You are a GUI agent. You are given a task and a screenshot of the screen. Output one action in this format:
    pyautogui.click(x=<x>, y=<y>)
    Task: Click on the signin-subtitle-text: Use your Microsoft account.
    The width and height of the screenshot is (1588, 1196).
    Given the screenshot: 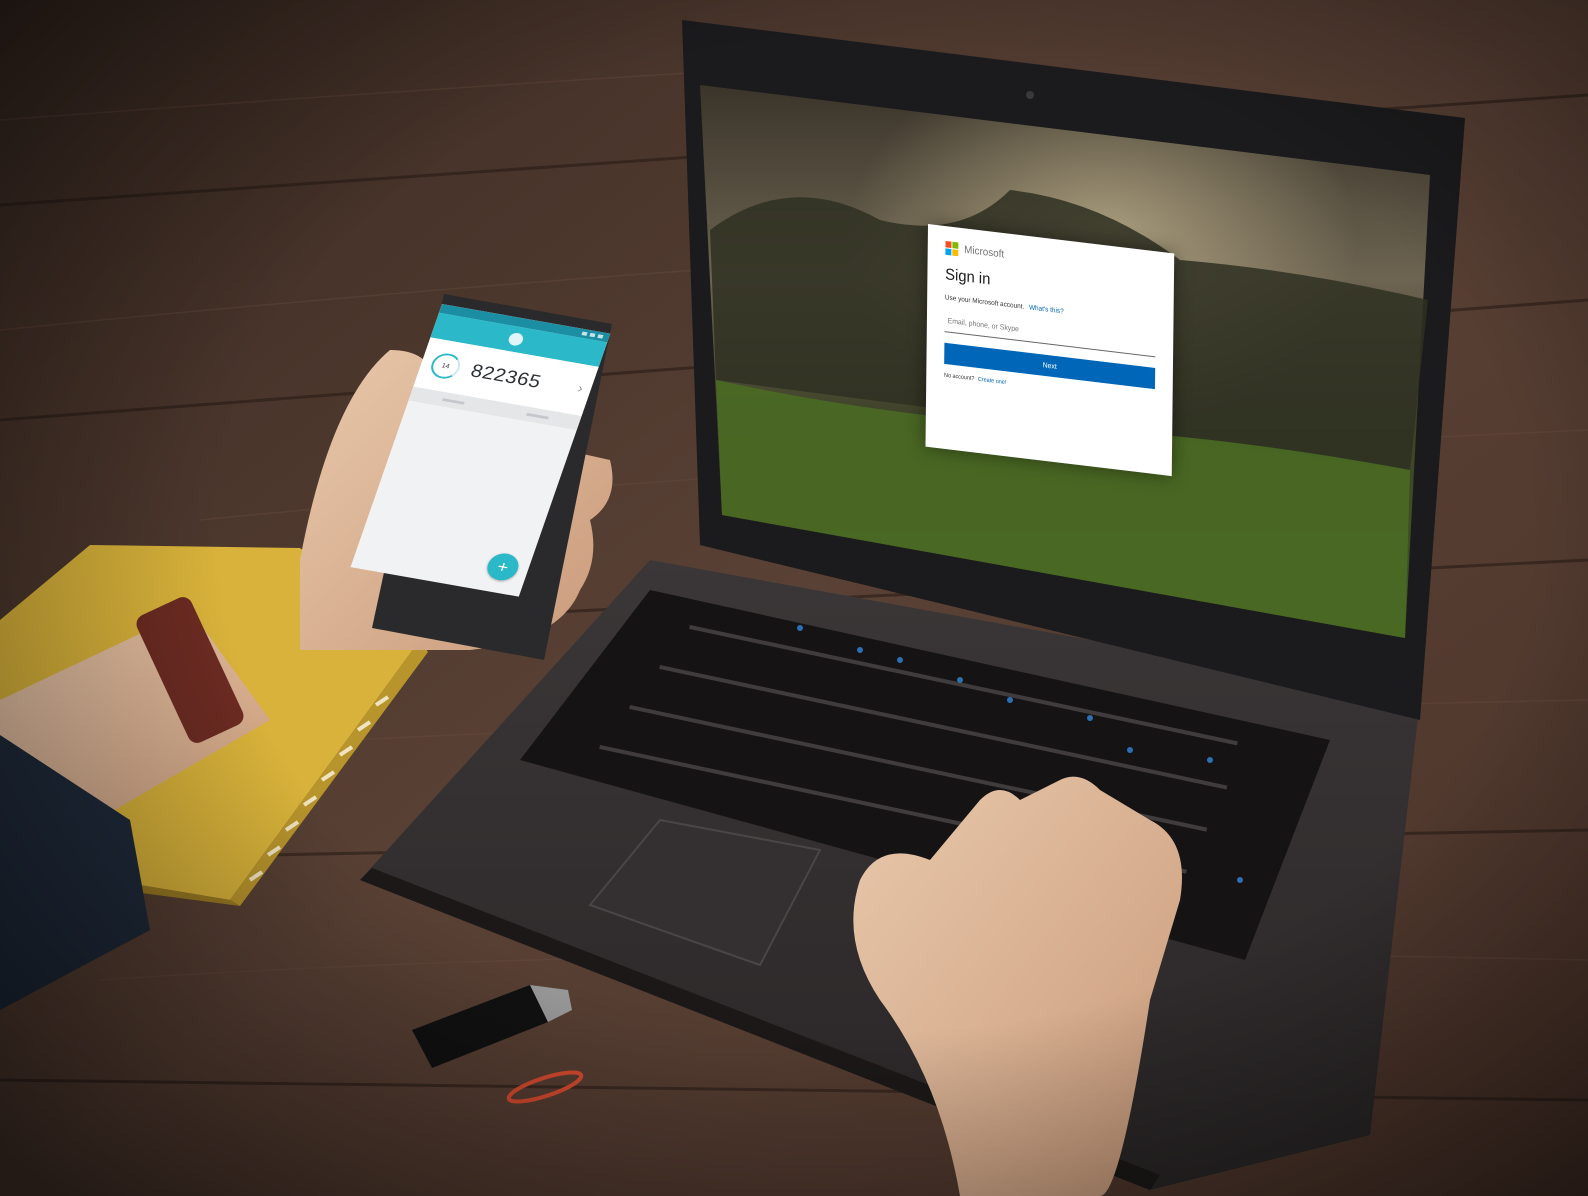 What is the action you would take?
    pyautogui.click(x=984, y=302)
    